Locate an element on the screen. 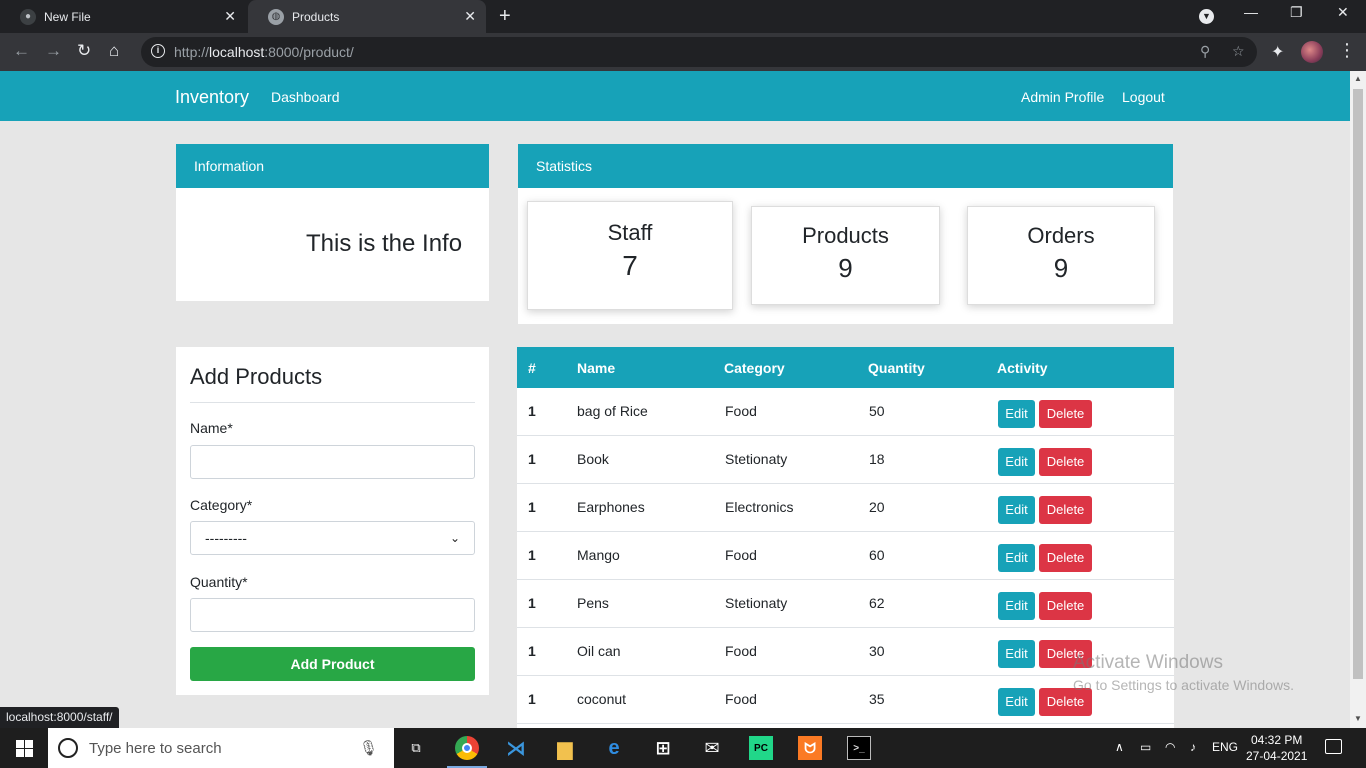  forward-icon: → is located at coordinates (53, 51).